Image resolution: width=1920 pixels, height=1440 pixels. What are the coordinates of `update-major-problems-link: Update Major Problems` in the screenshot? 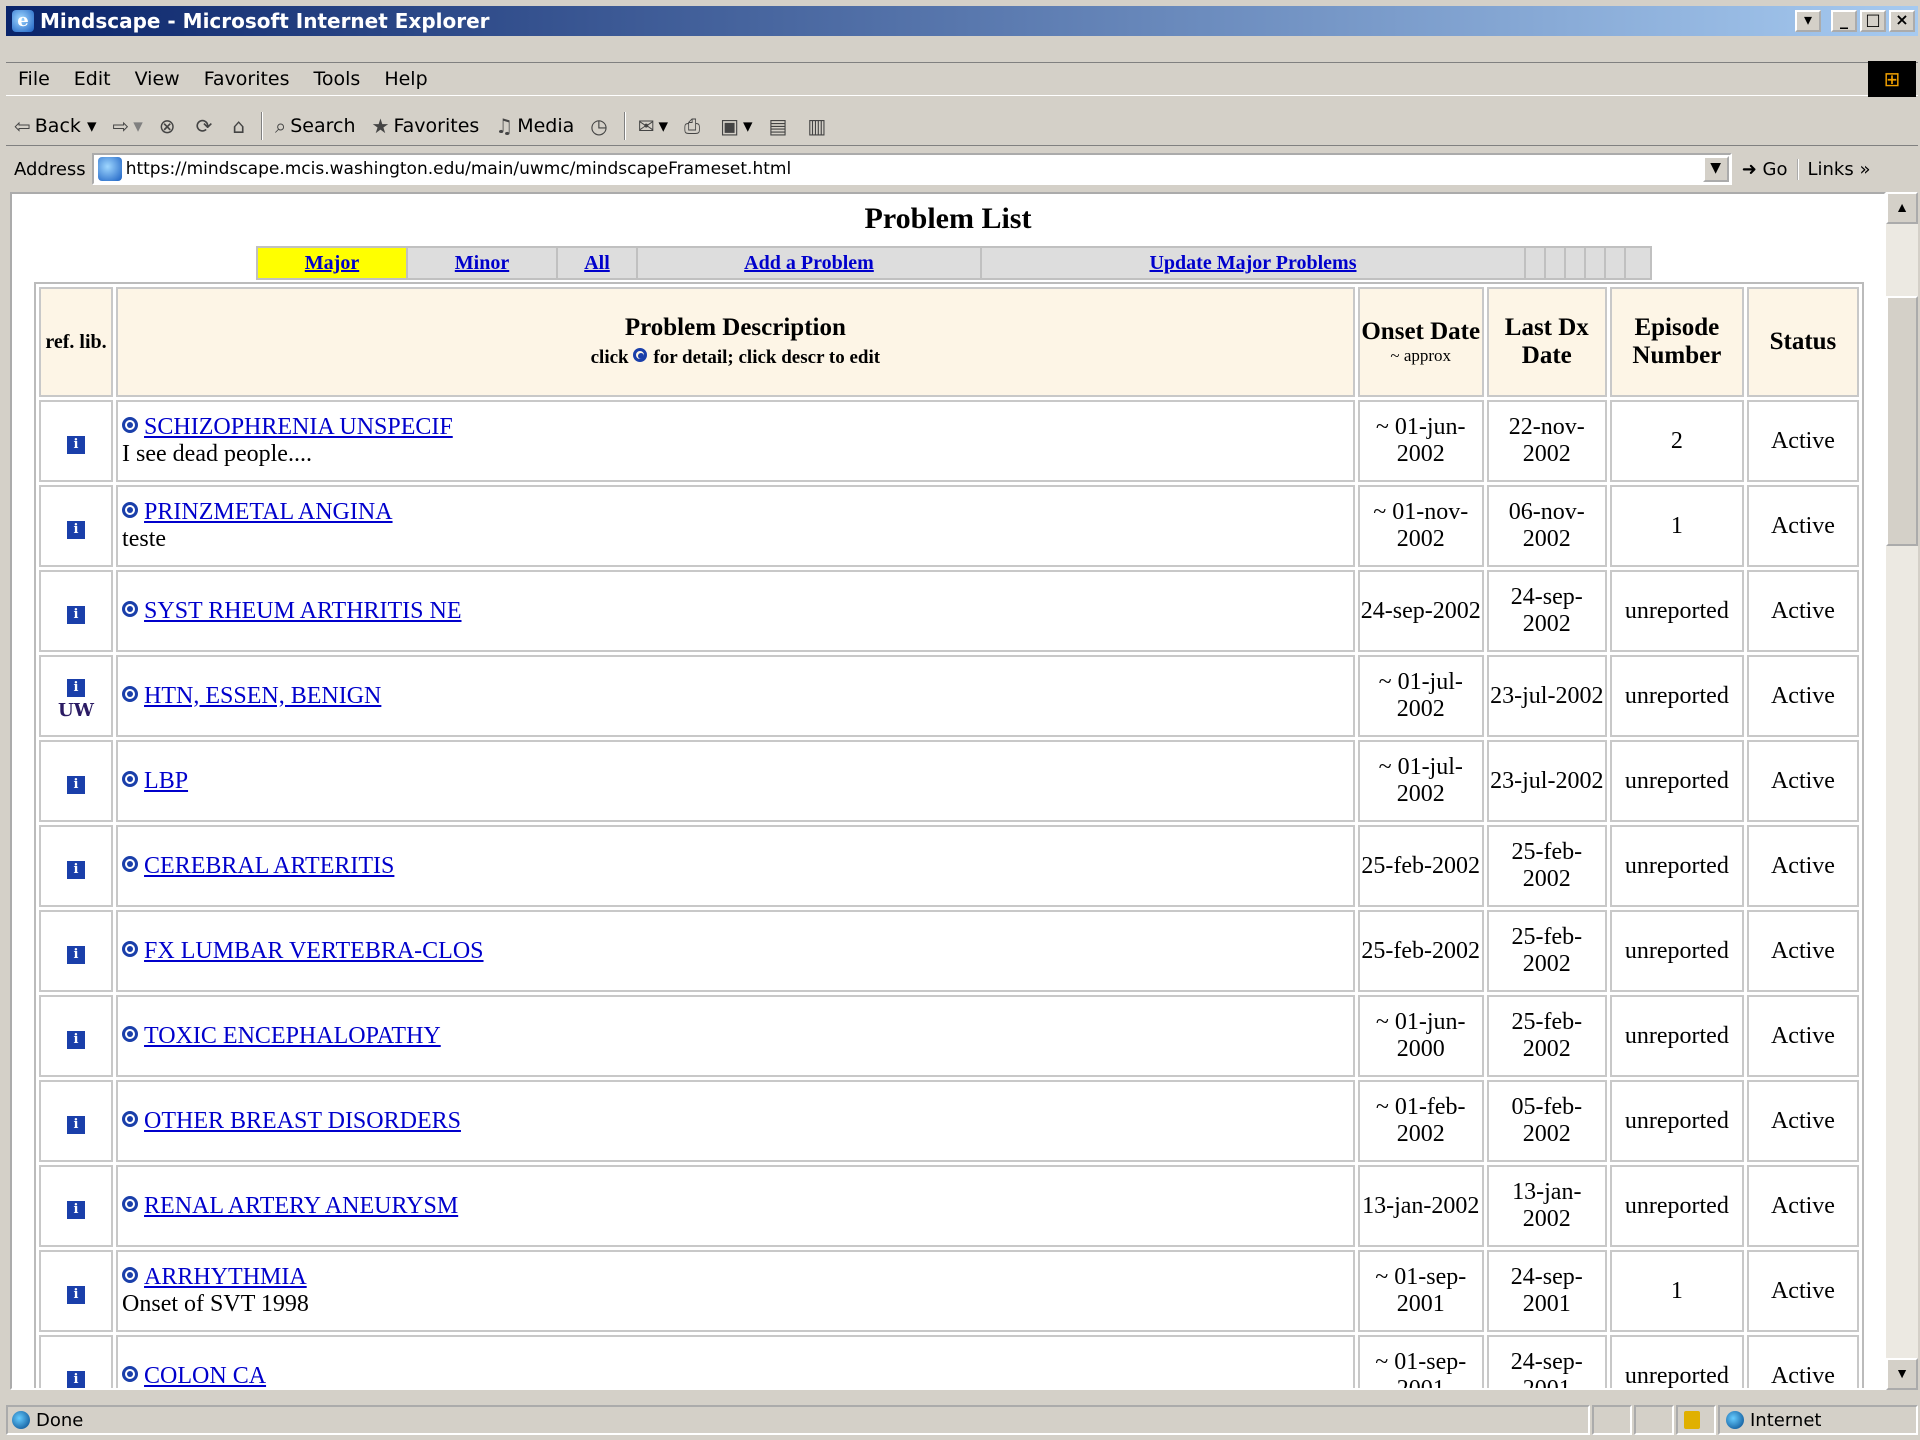 It's located at (1254, 263).